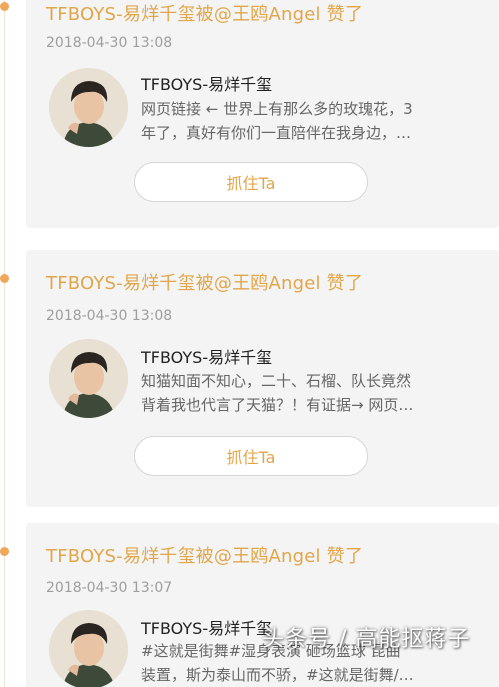 Image resolution: width=499 pixels, height=687 pixels. Describe the element at coordinates (276, 381) in the screenshot. I see `post-line: 知猫知面不知心，二十、石榴、队长竟然` at that location.